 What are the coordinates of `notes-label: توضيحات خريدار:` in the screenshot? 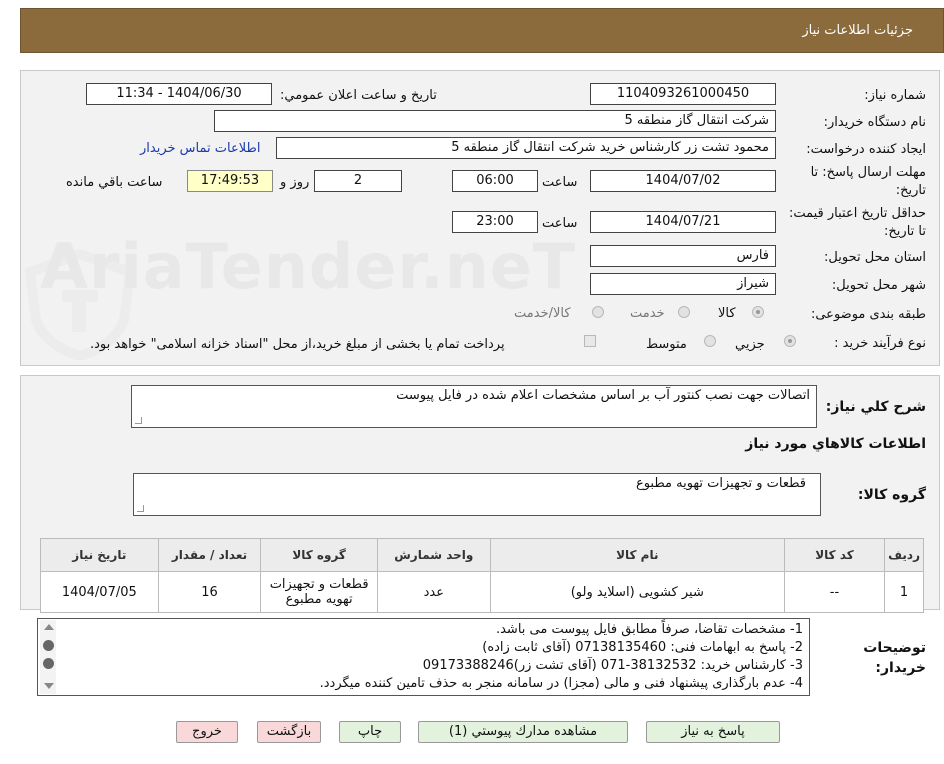 It's located at (886, 658).